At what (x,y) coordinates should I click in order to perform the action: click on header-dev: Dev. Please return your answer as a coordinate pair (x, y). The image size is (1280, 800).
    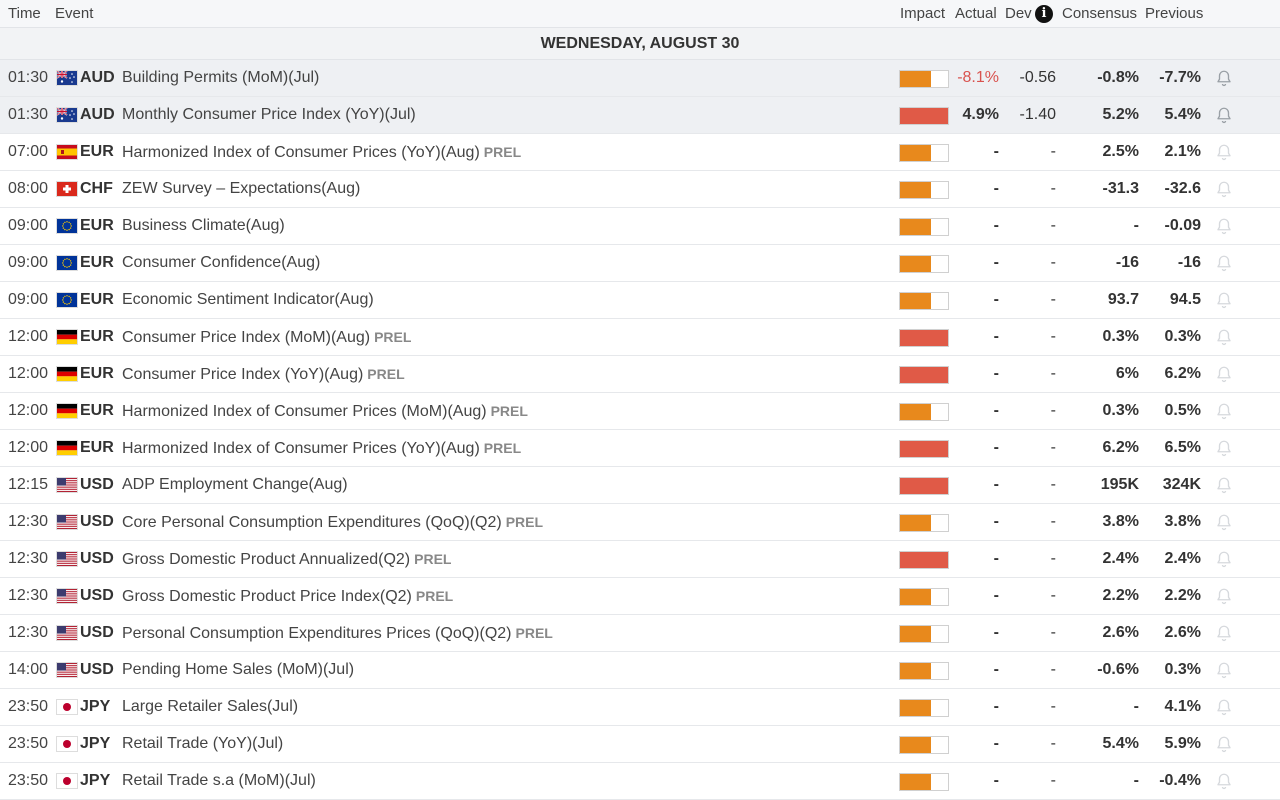
    Looking at the image, I should click on (1018, 13).